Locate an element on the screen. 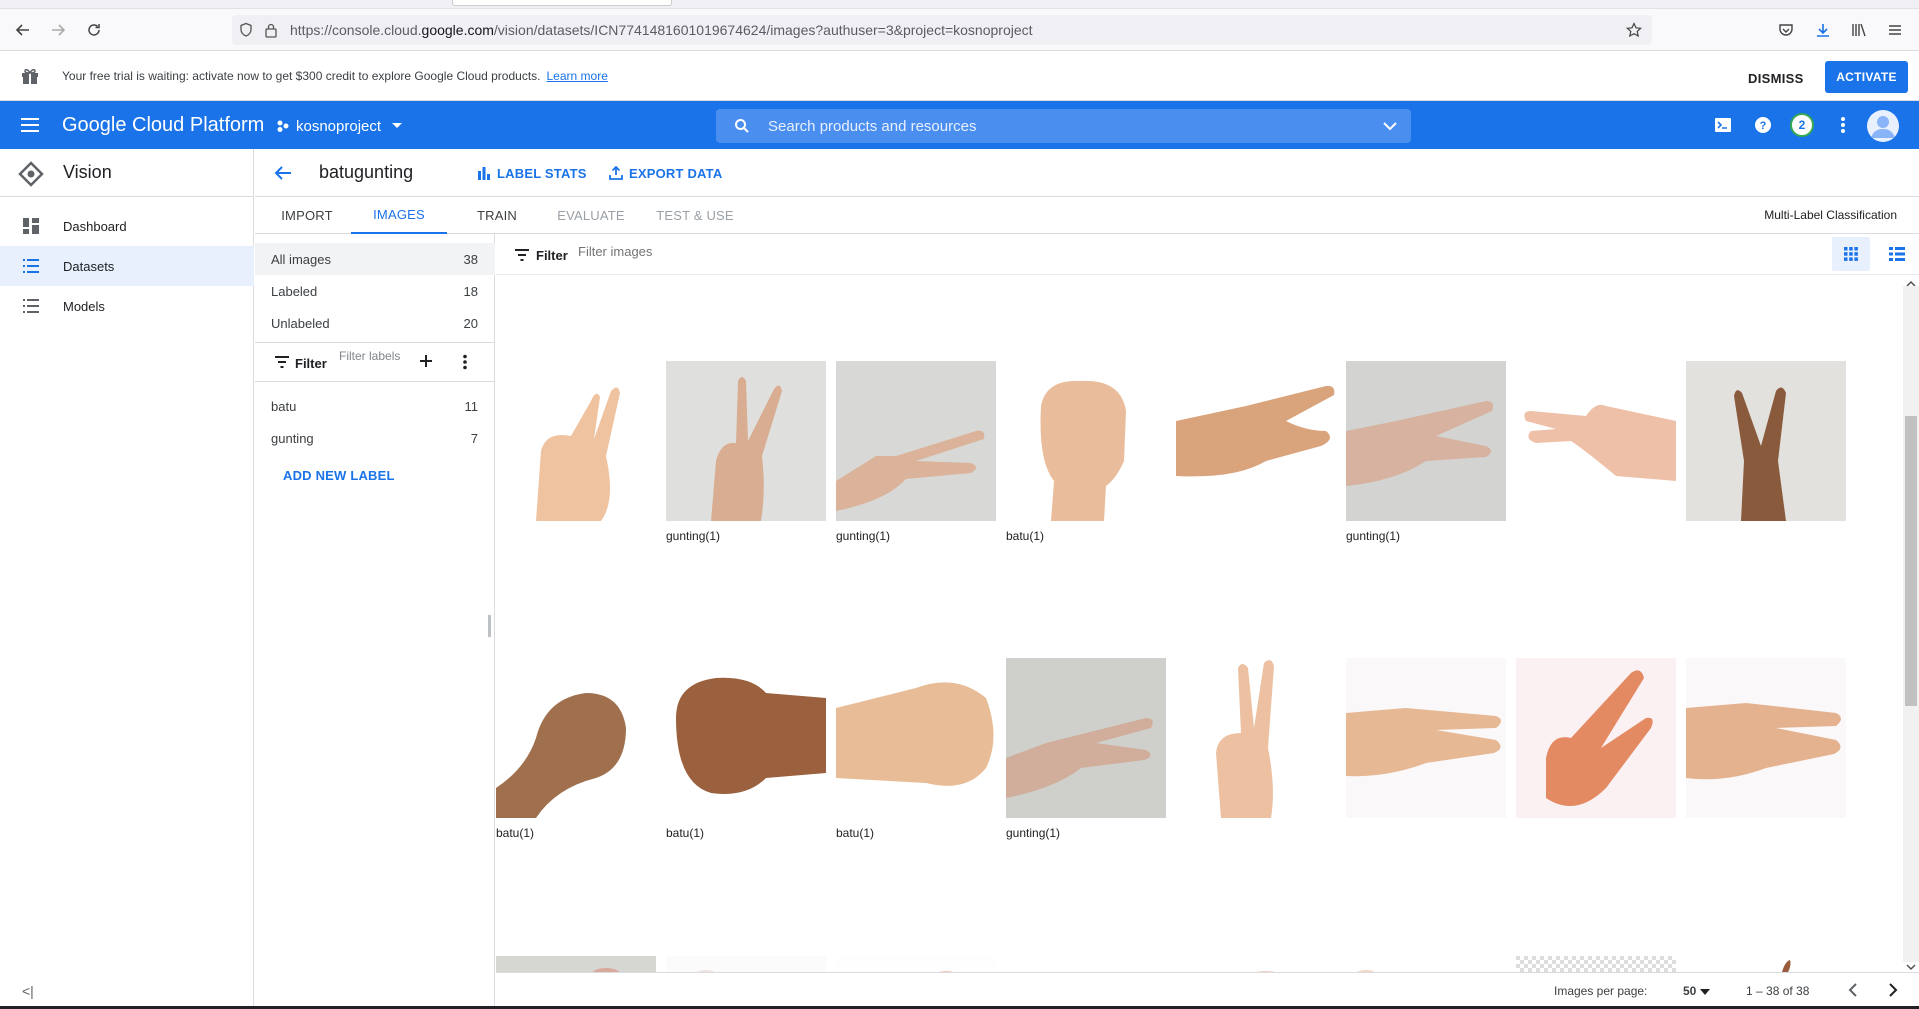  reload-icon is located at coordinates (94, 30).